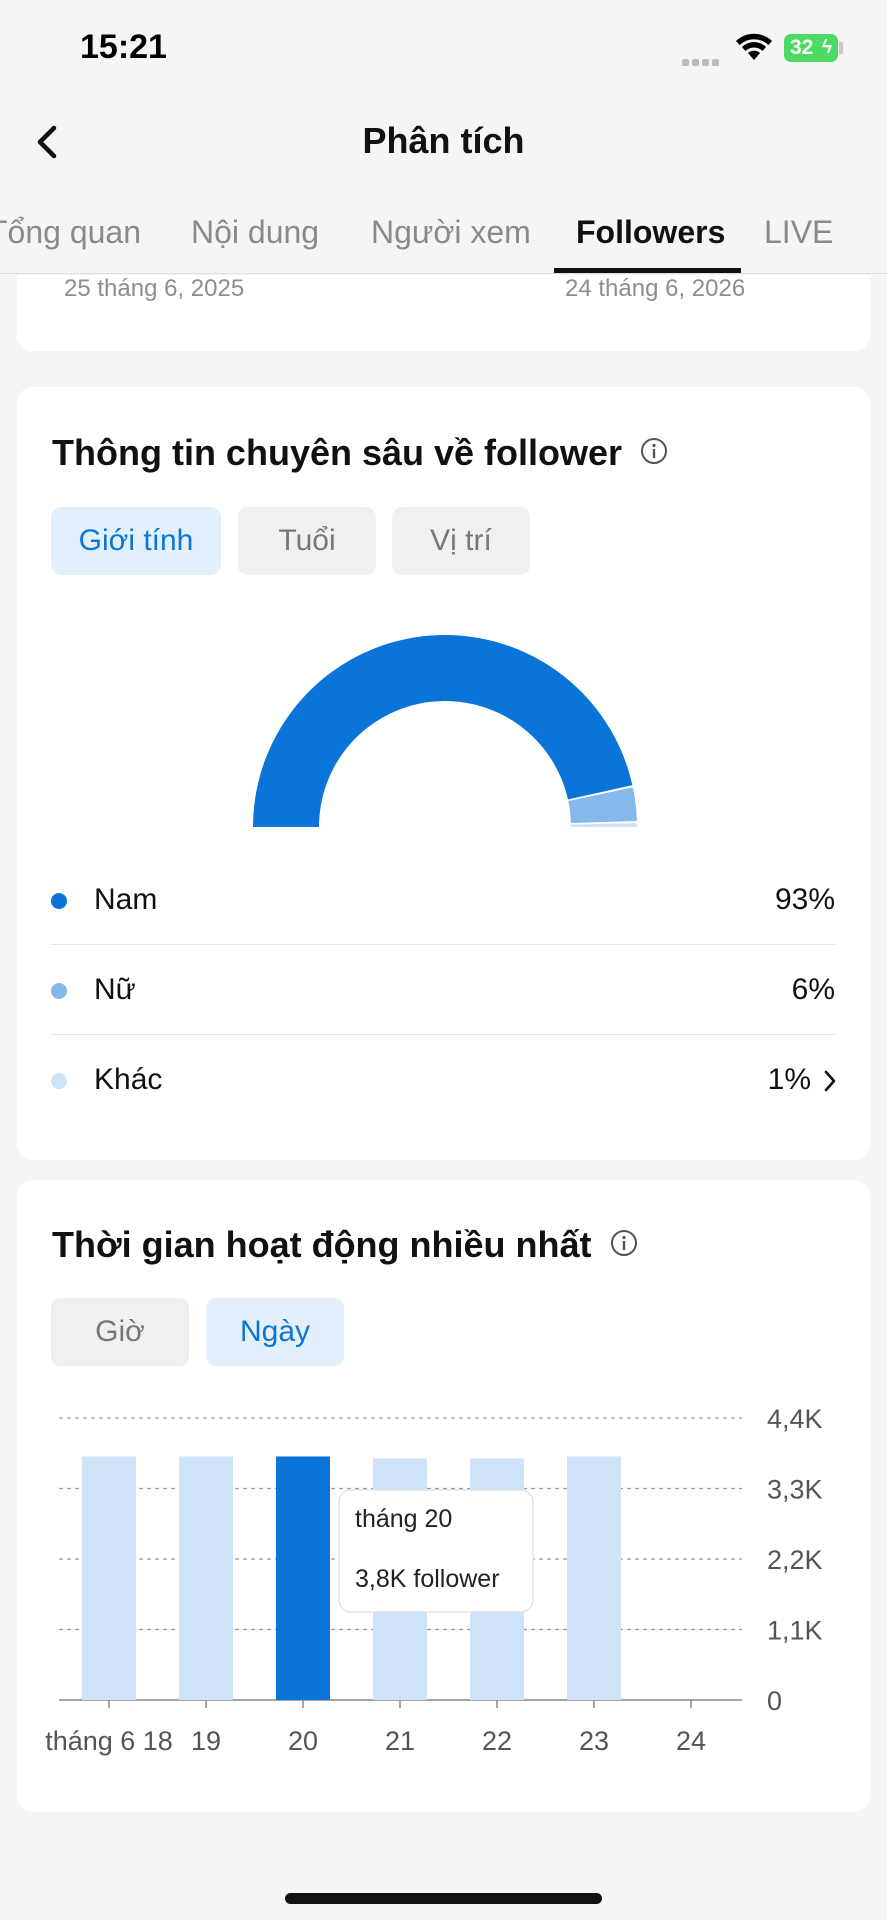 This screenshot has width=887, height=1920. What do you see at coordinates (798, 232) in the screenshot?
I see `tab-live: LIVE` at bounding box center [798, 232].